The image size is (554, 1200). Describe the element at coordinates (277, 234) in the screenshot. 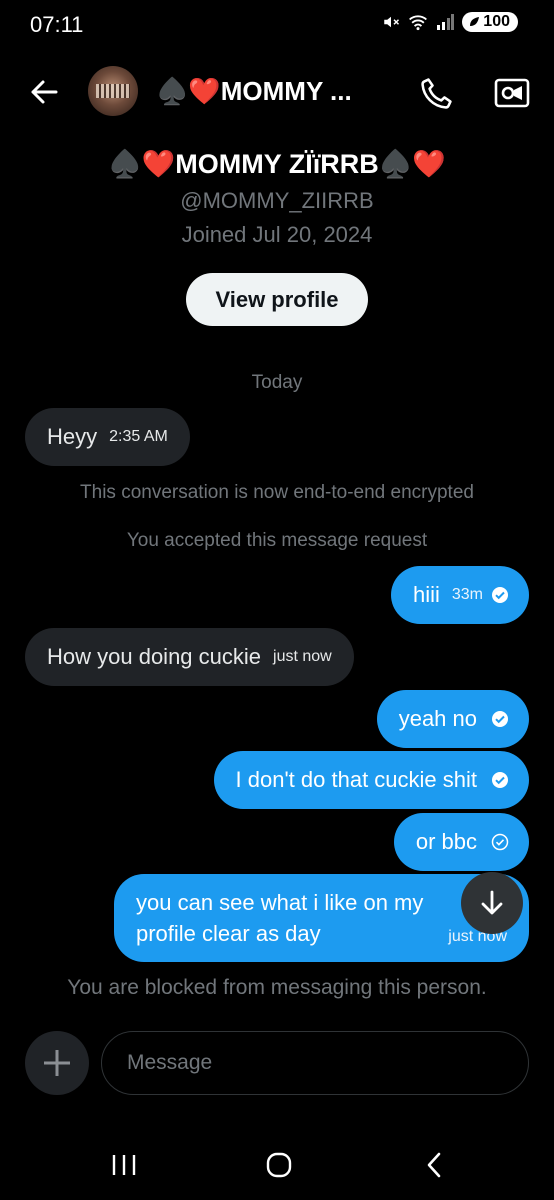

I see `profile-joined-date: Joined Jul 20, 2024` at that location.